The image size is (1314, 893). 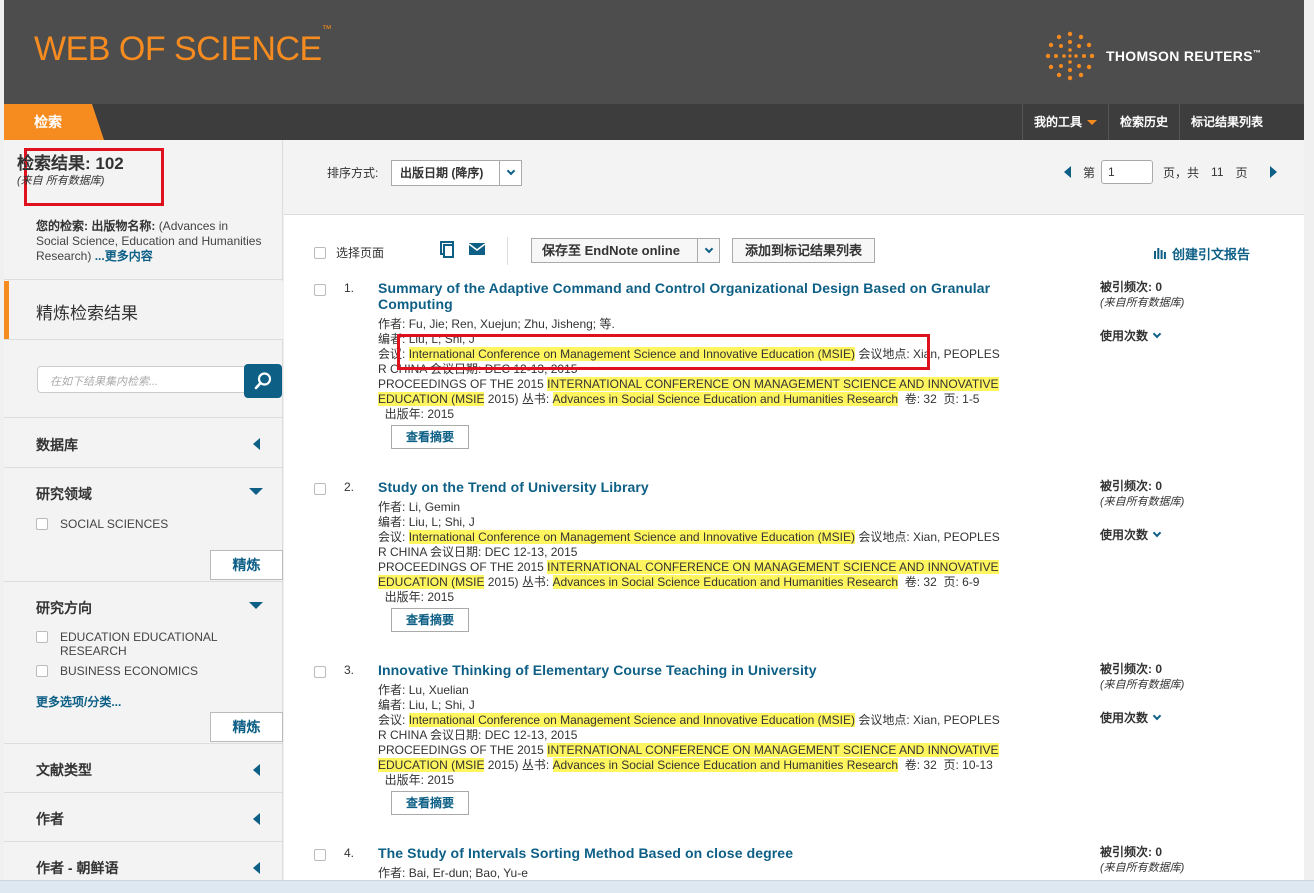 What do you see at coordinates (477, 249) in the screenshot?
I see `email-icon` at bounding box center [477, 249].